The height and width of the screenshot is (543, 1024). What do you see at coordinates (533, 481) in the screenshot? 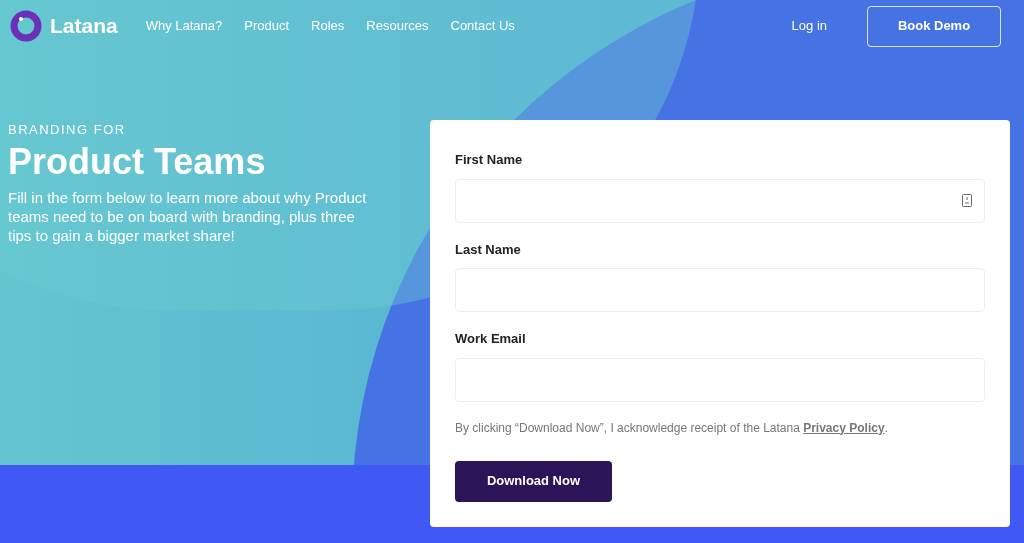
I see `download-now-button: Download Now` at bounding box center [533, 481].